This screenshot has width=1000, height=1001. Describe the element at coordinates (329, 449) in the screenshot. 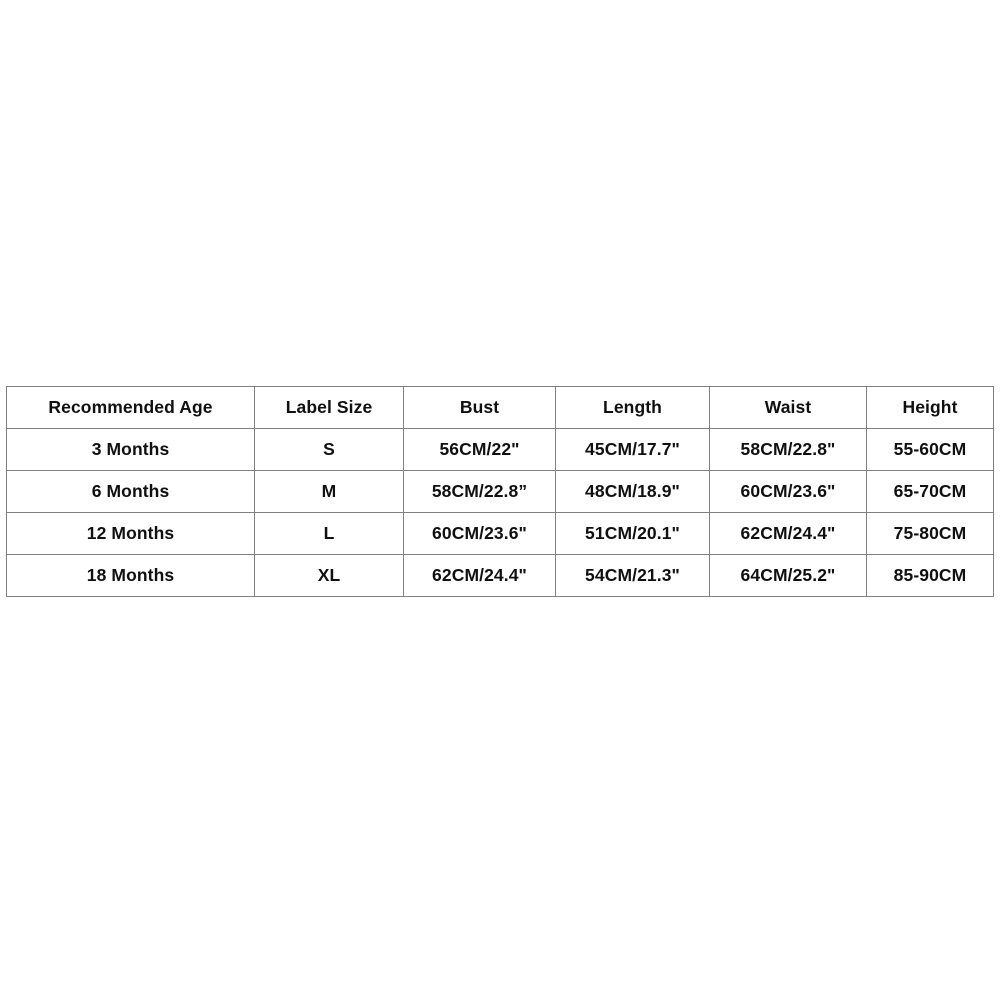

I see `cell-label-size: S` at that location.